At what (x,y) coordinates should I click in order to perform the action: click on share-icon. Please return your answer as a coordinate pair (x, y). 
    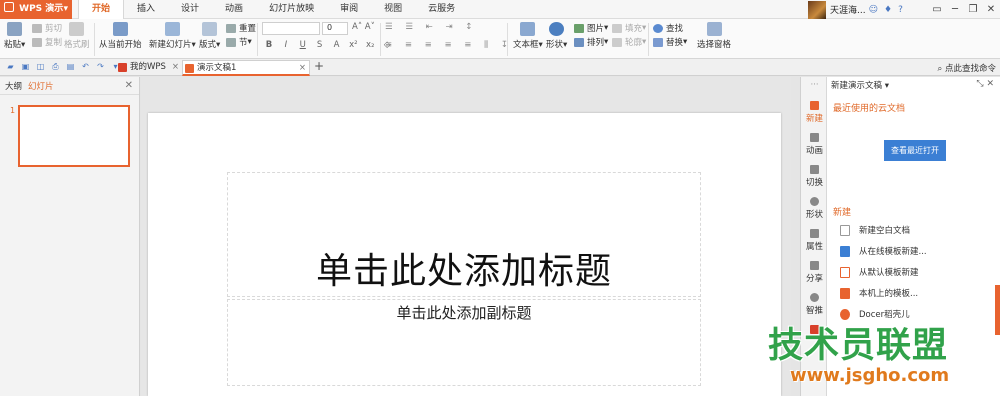
    Looking at the image, I should click on (814, 265).